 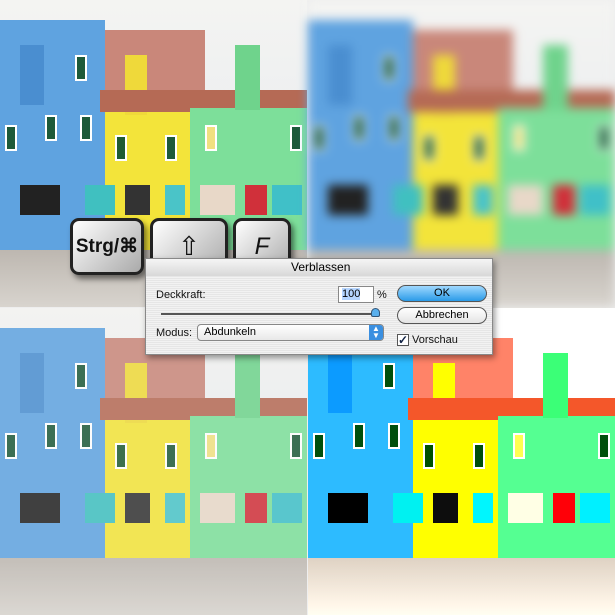 What do you see at coordinates (351, 294) in the screenshot?
I see `opacity-value: 100` at bounding box center [351, 294].